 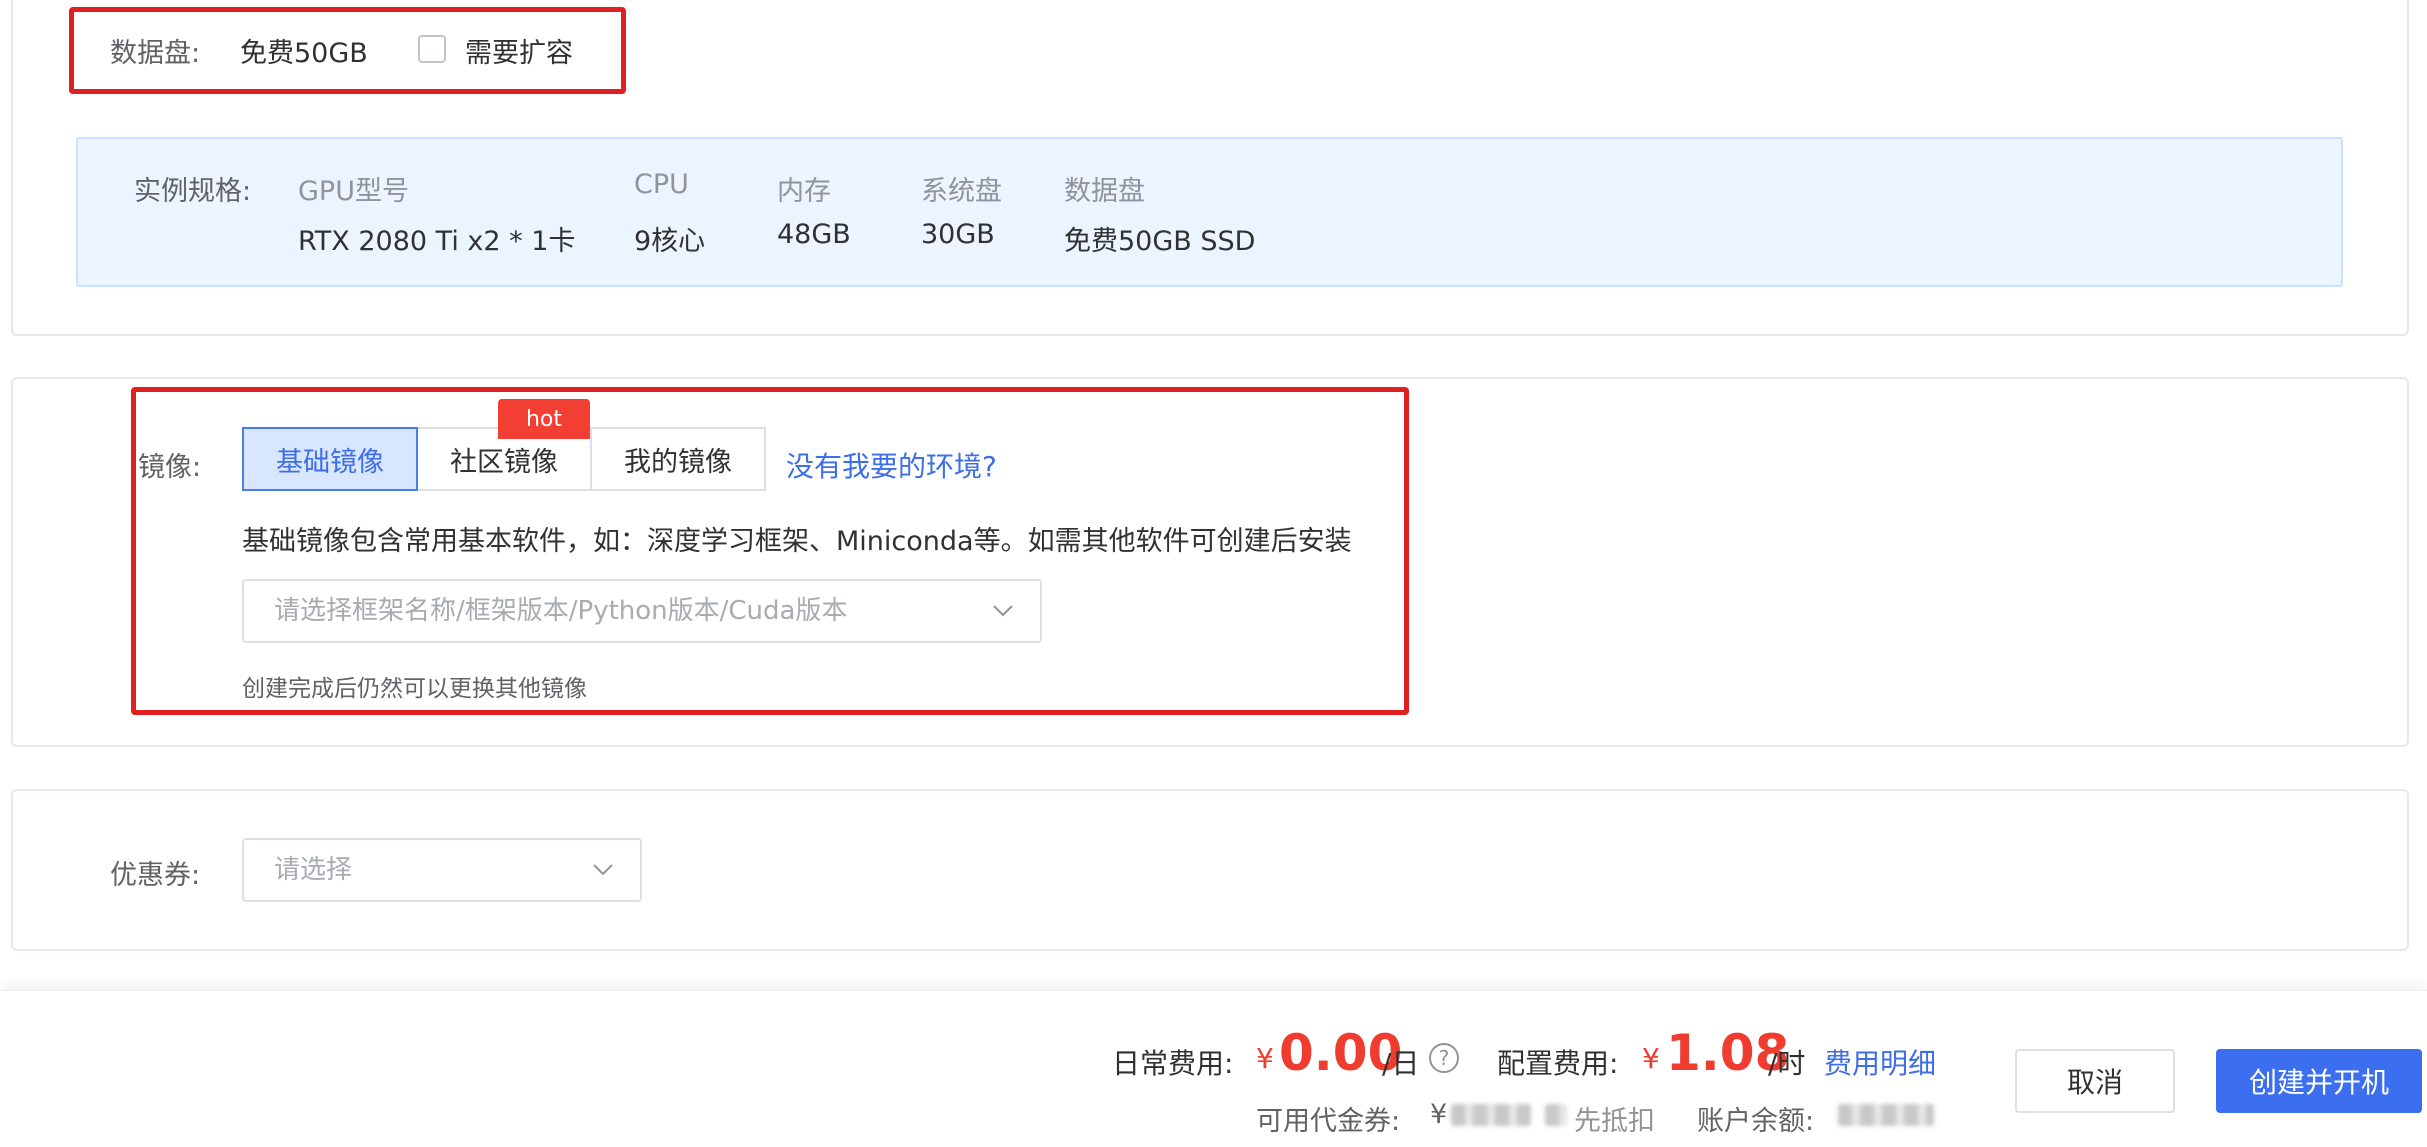 I want to click on spec-memory-value: 48GB, so click(x=814, y=234).